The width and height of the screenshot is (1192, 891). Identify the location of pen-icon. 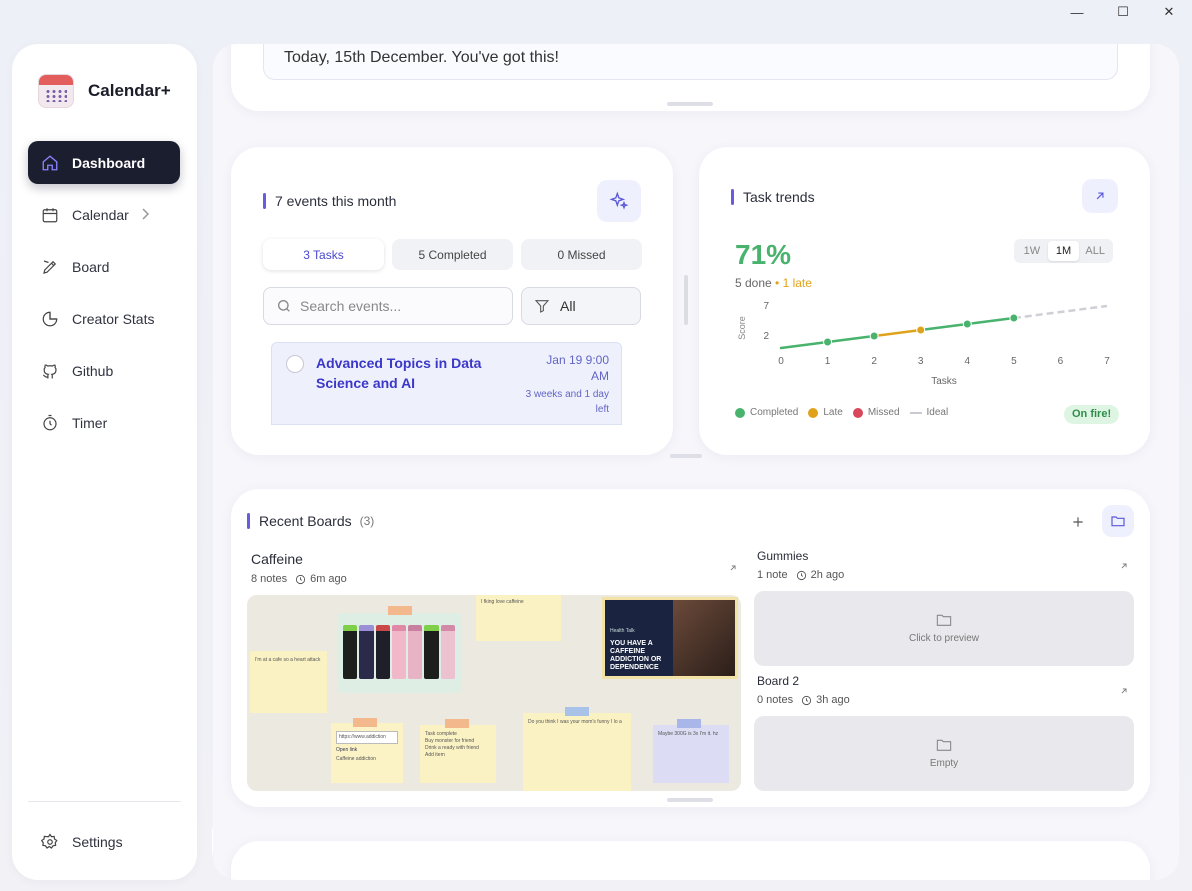
(50, 266).